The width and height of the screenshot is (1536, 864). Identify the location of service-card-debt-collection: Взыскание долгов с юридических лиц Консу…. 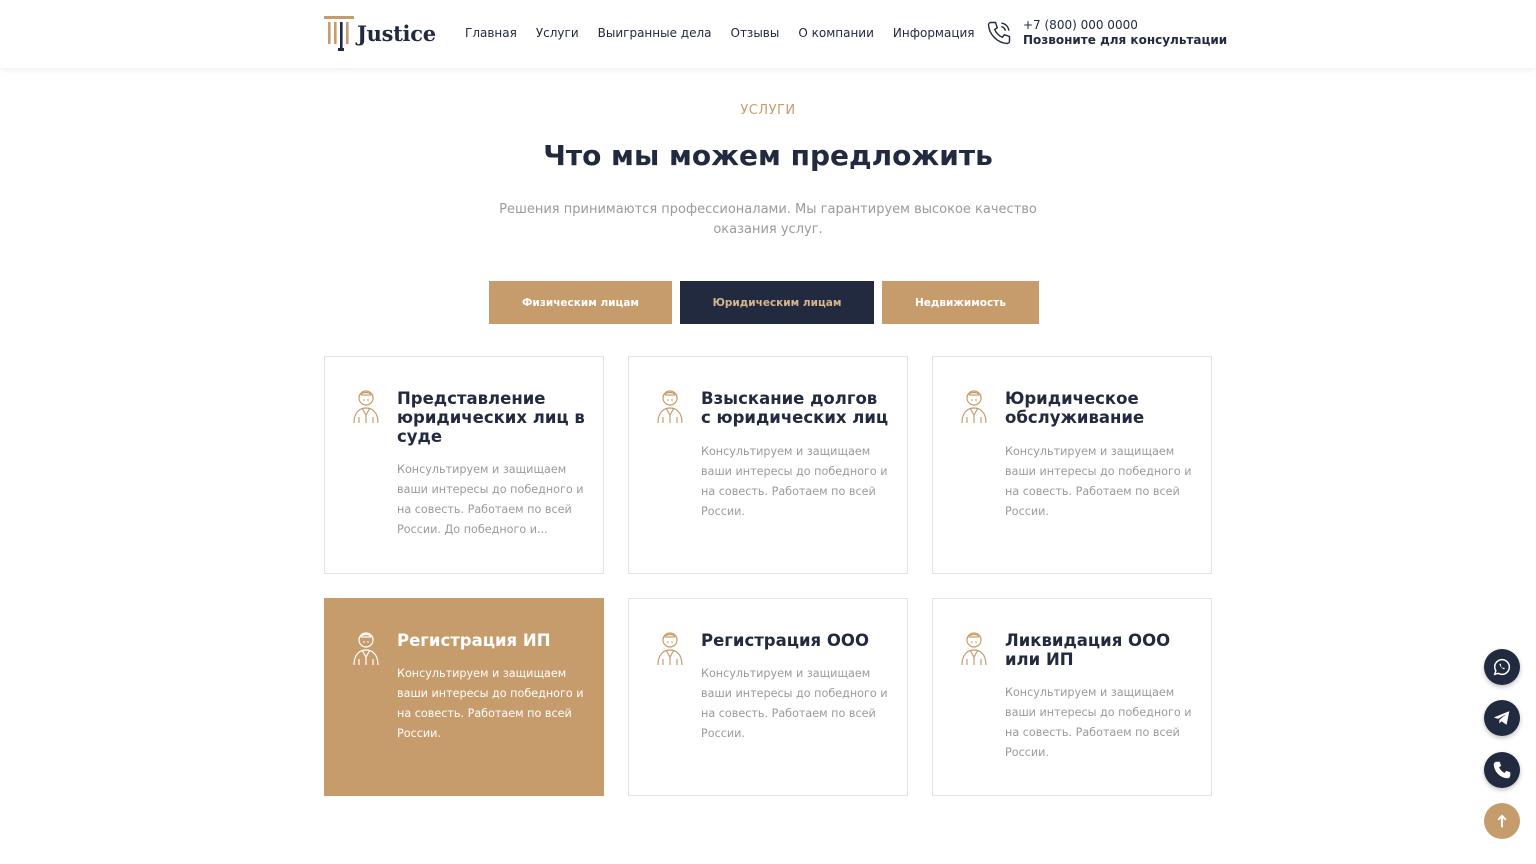
(768, 465).